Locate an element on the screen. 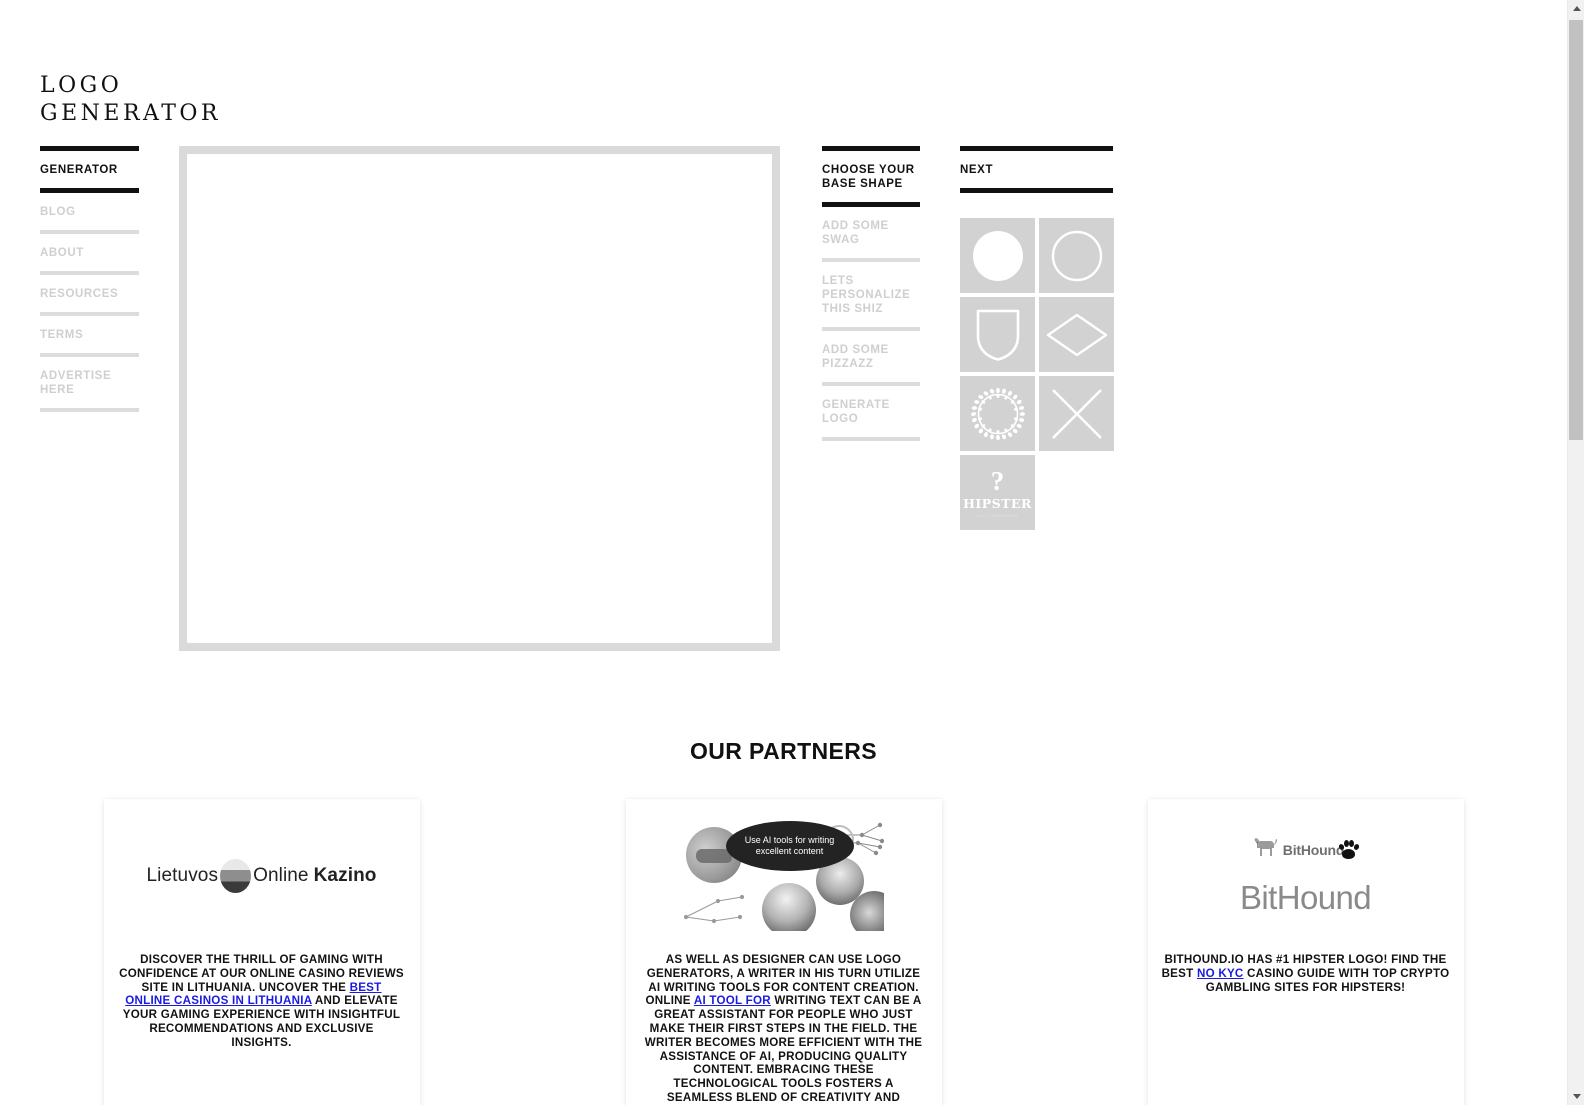 This screenshot has height=1105, width=1584. bithound-big-word: BitHound is located at coordinates (1306, 897).